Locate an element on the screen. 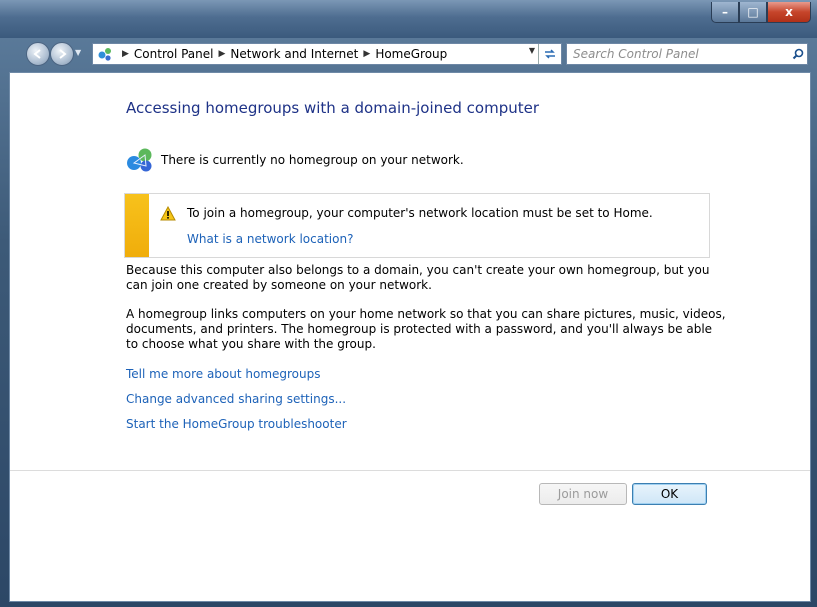 The height and width of the screenshot is (607, 817). refresh-icon is located at coordinates (550, 54).